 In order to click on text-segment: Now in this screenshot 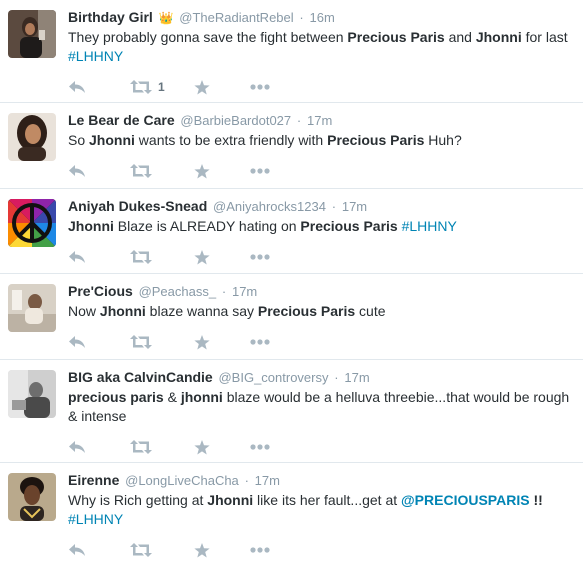, I will do `click(84, 311)`.